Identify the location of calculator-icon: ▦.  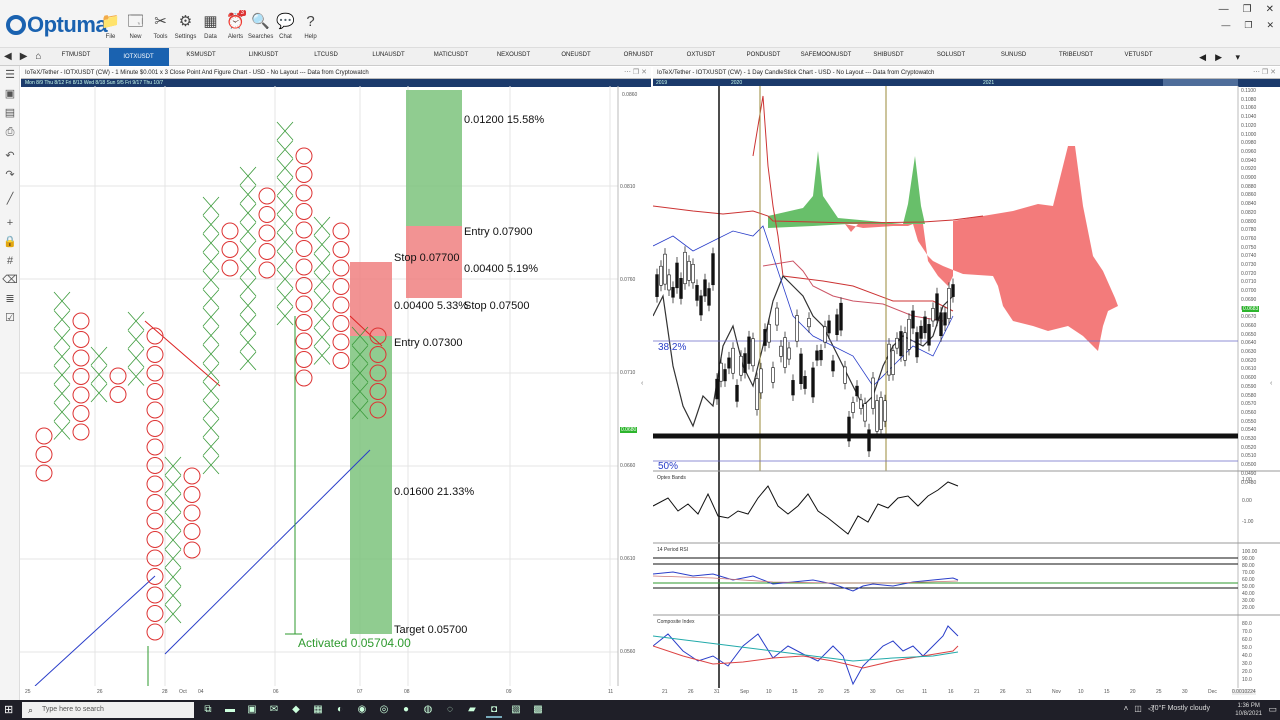
(318, 710).